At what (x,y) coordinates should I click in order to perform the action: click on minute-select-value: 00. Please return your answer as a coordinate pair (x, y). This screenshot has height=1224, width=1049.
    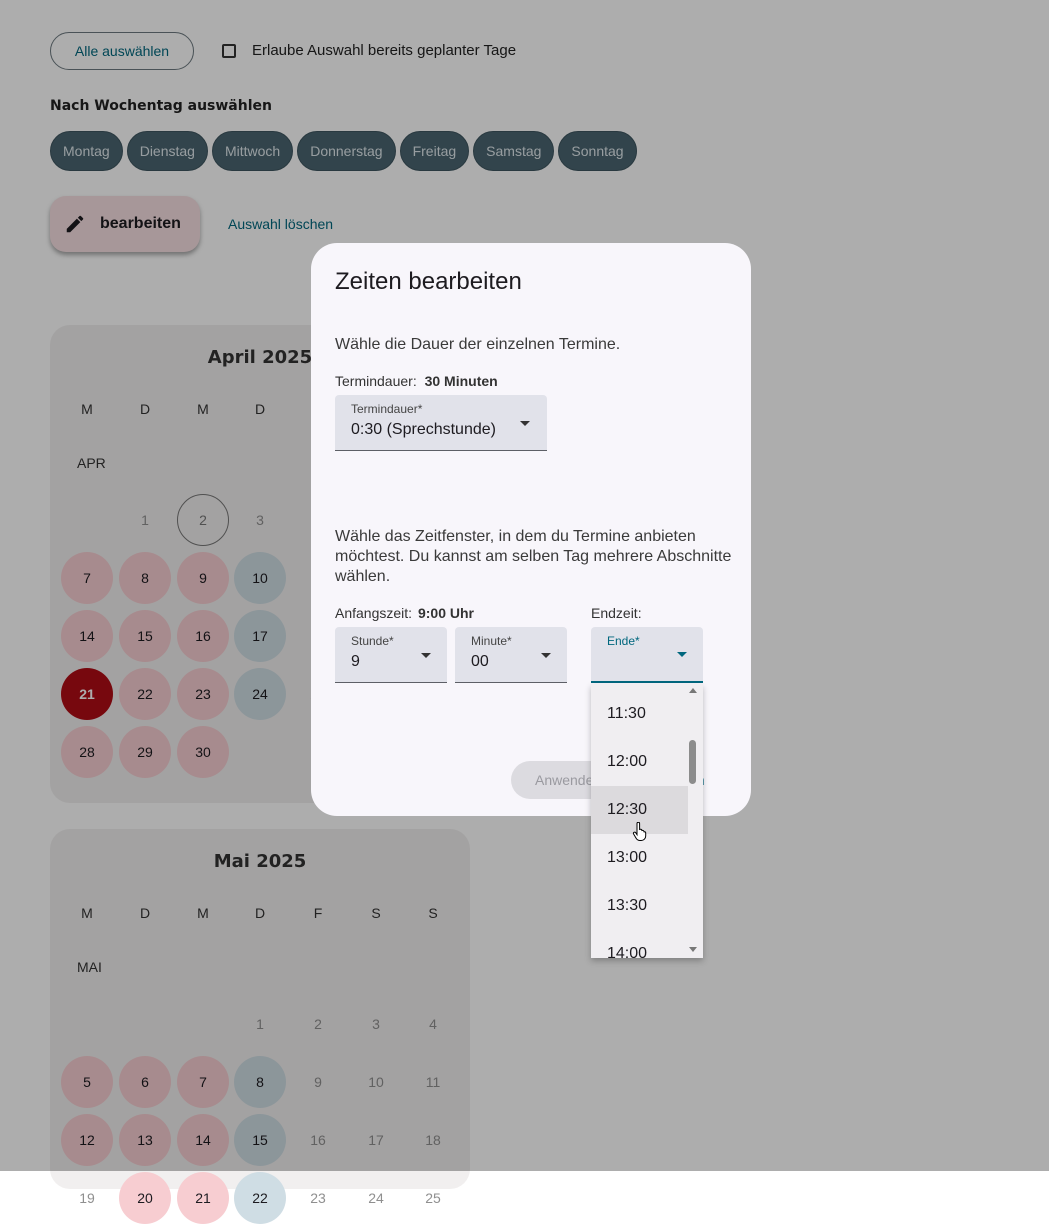
    Looking at the image, I should click on (480, 661).